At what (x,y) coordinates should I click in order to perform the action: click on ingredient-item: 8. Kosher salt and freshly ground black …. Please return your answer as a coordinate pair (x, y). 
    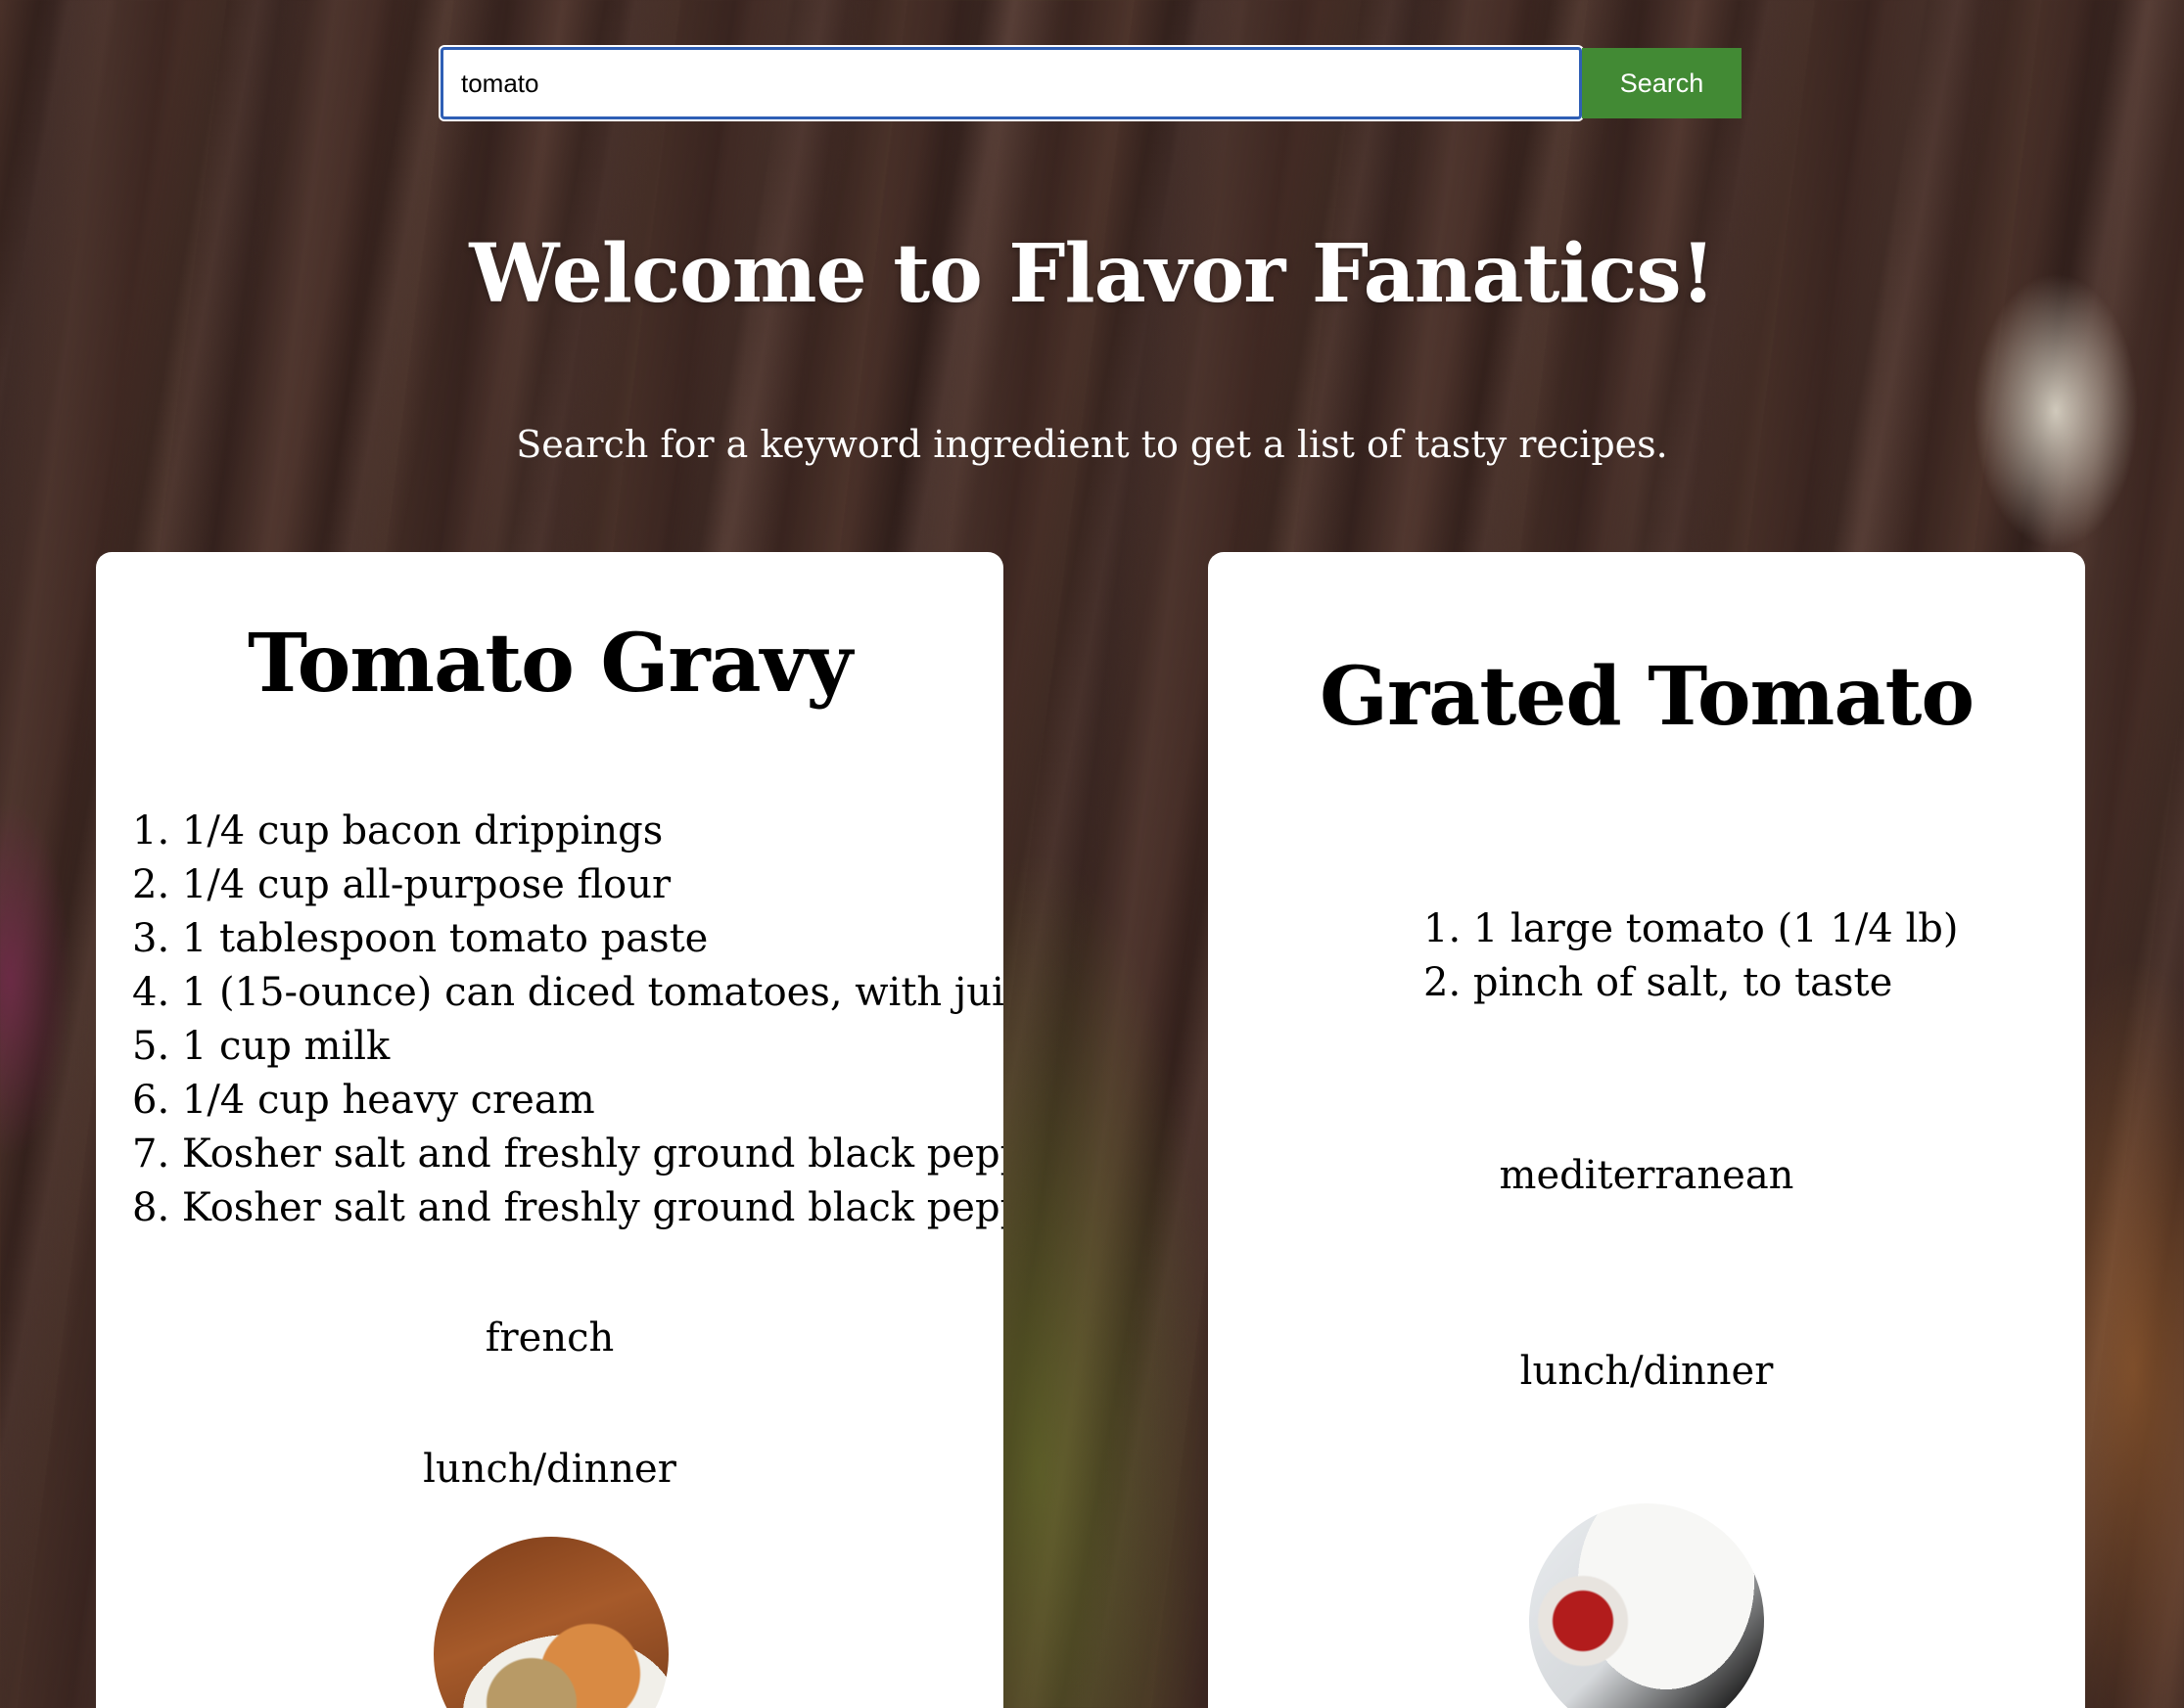
    Looking at the image, I should click on (567, 1207).